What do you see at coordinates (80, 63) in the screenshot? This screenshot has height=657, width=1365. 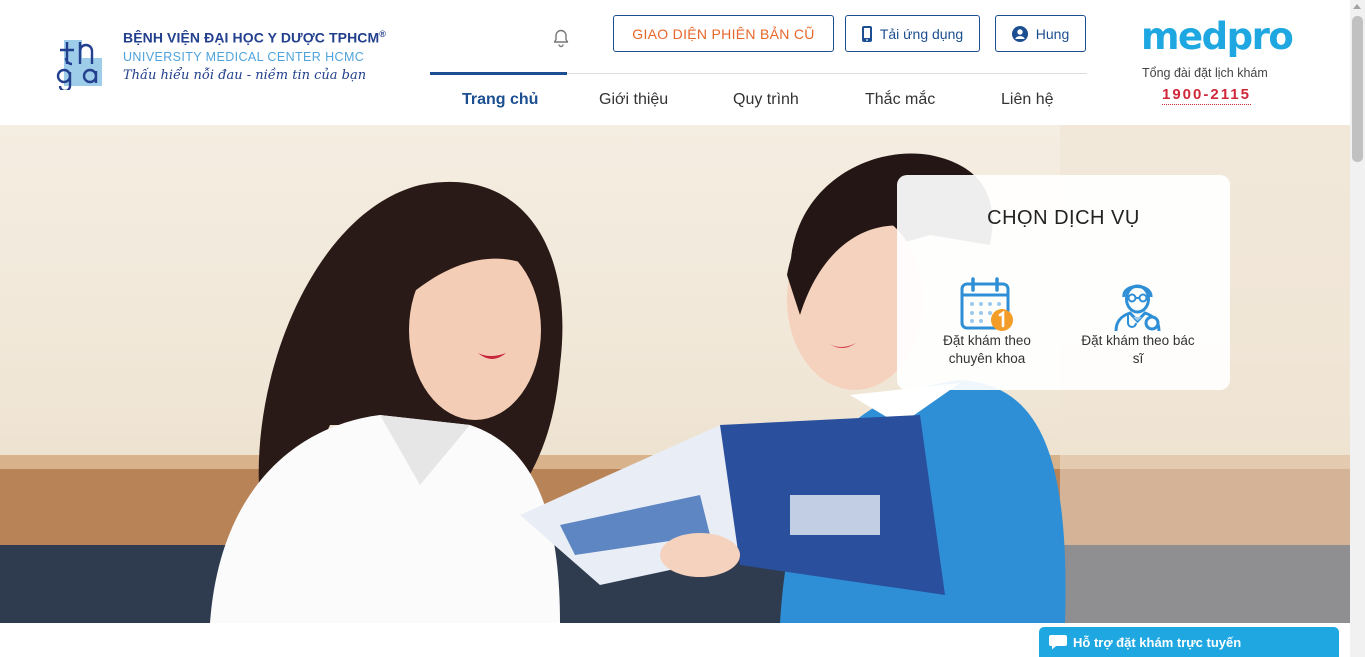 I see `umc-logo-icon` at bounding box center [80, 63].